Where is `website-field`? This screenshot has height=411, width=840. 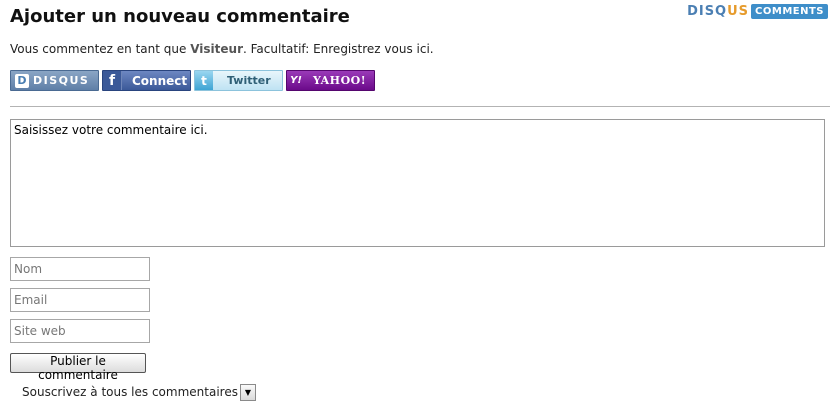
website-field is located at coordinates (80, 331).